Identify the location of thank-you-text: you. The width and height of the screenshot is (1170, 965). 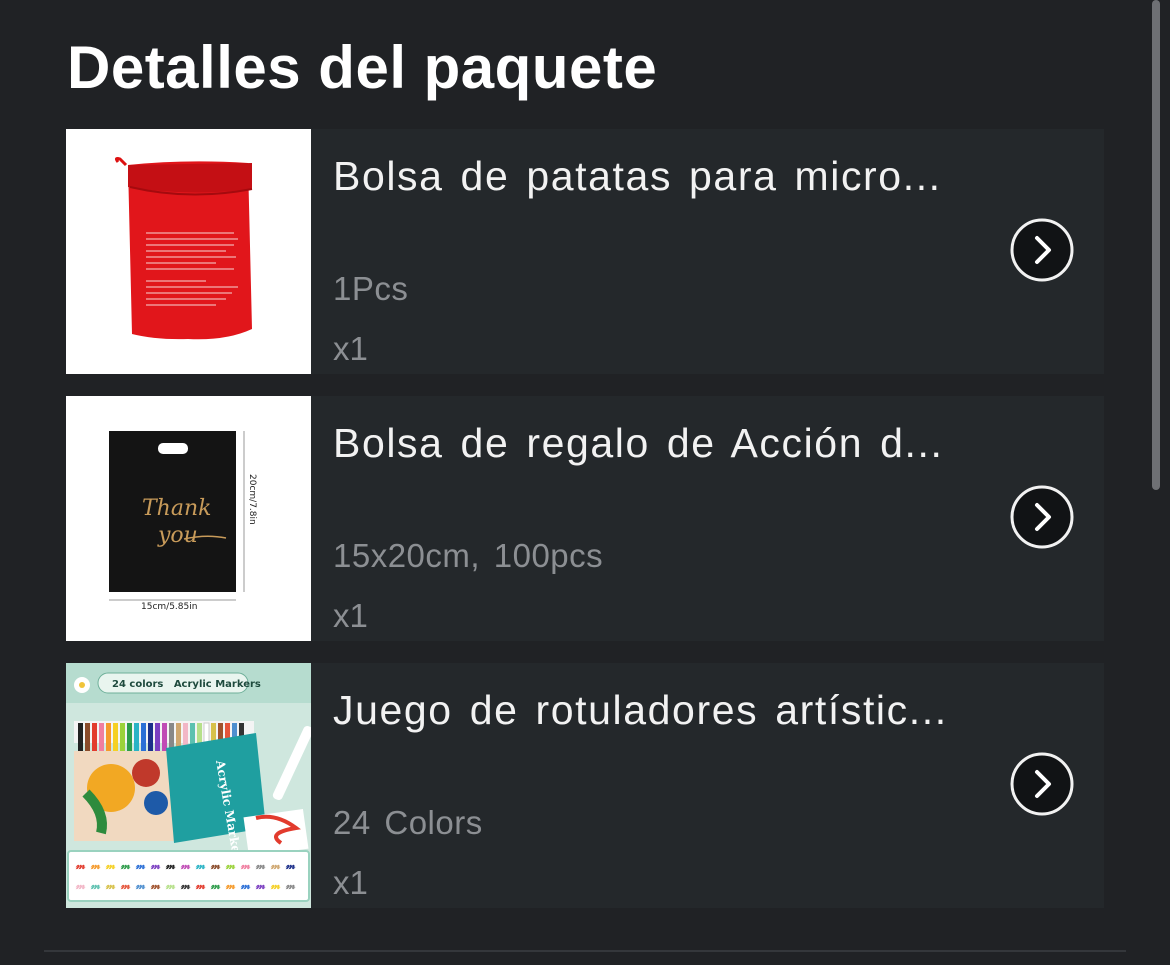
(177, 535).